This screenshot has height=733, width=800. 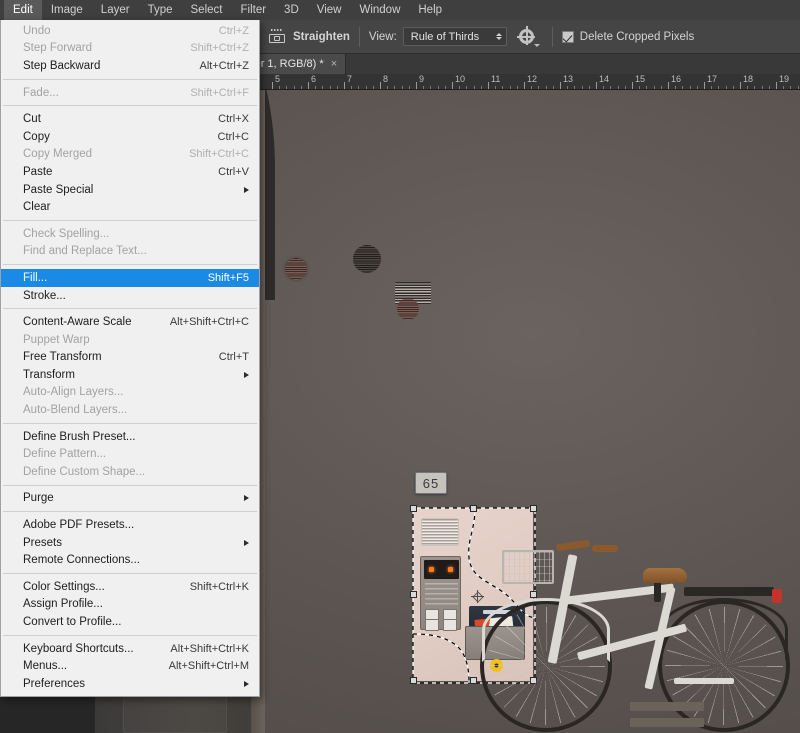 I want to click on menu-item-content-aware-scale: Content-Aware Scale Alt+Shift+Ctrl+C, so click(x=130, y=322).